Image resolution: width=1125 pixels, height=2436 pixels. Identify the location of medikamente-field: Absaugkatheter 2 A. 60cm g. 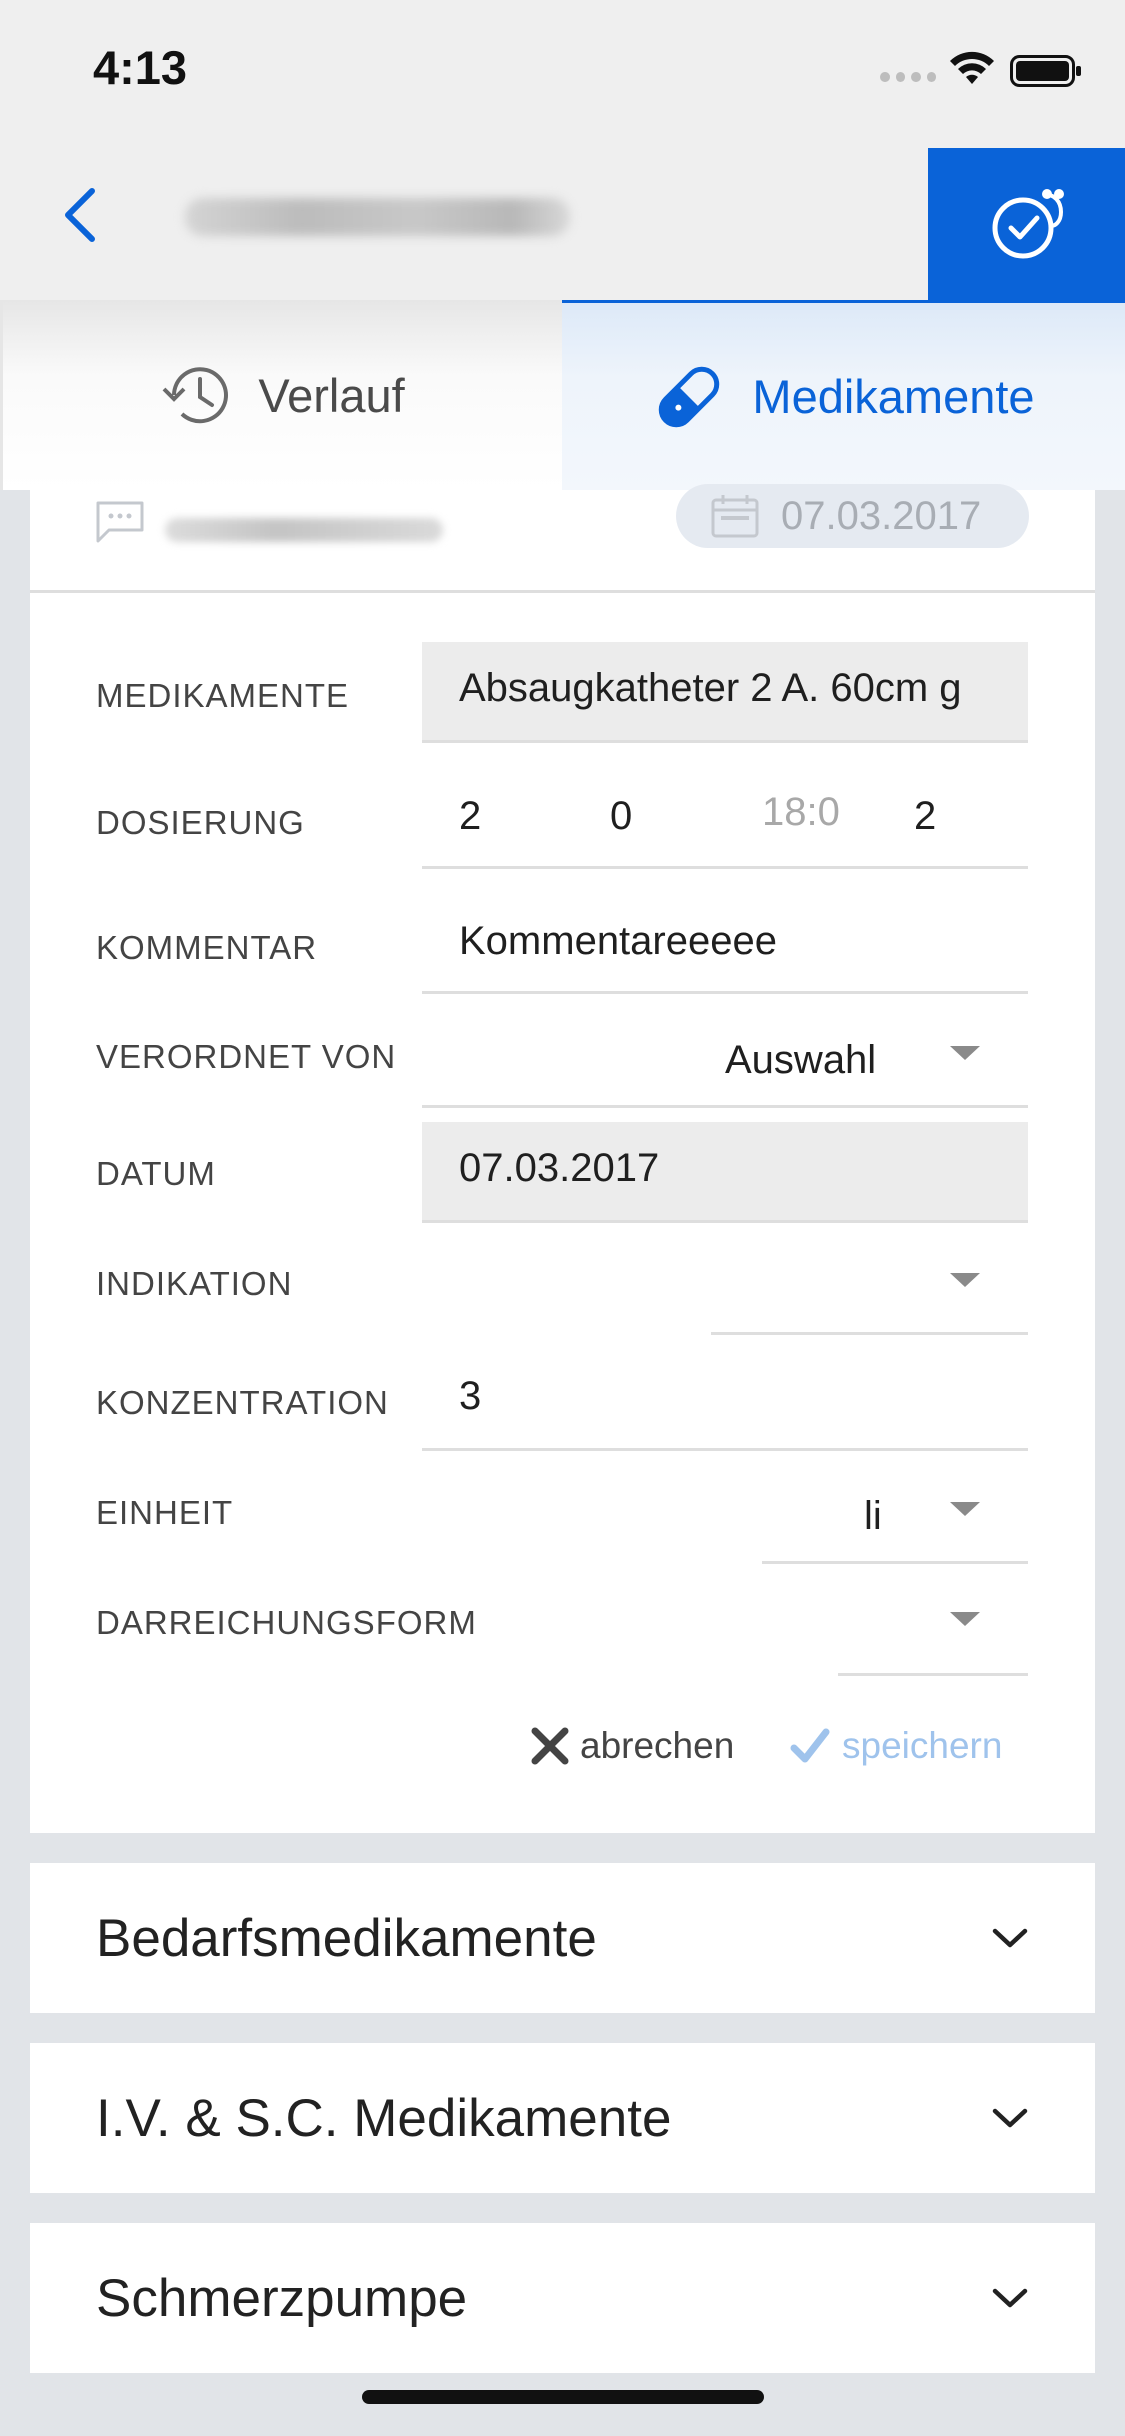
(725, 692).